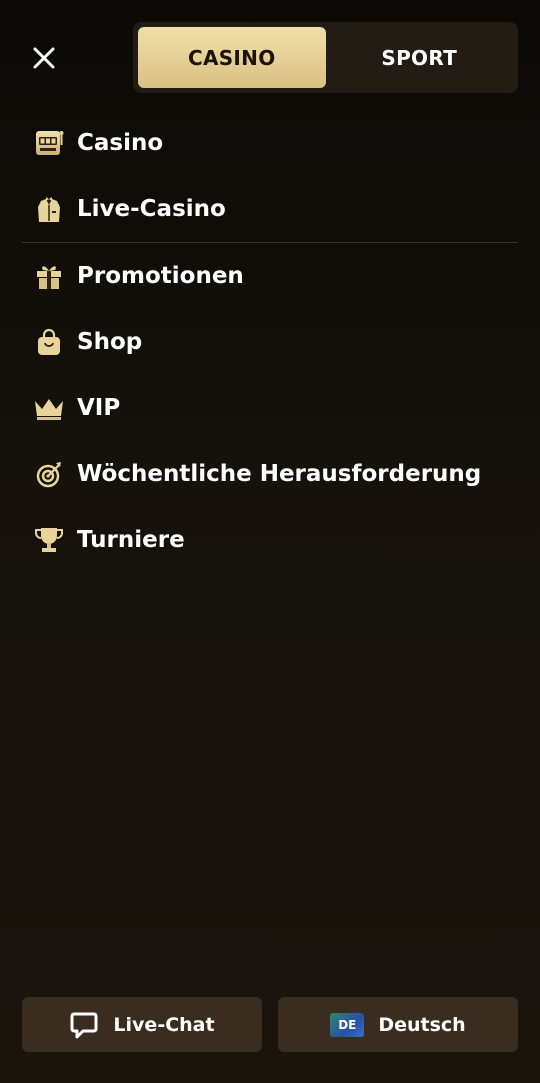  What do you see at coordinates (49, 540) in the screenshot?
I see `trophy-icon` at bounding box center [49, 540].